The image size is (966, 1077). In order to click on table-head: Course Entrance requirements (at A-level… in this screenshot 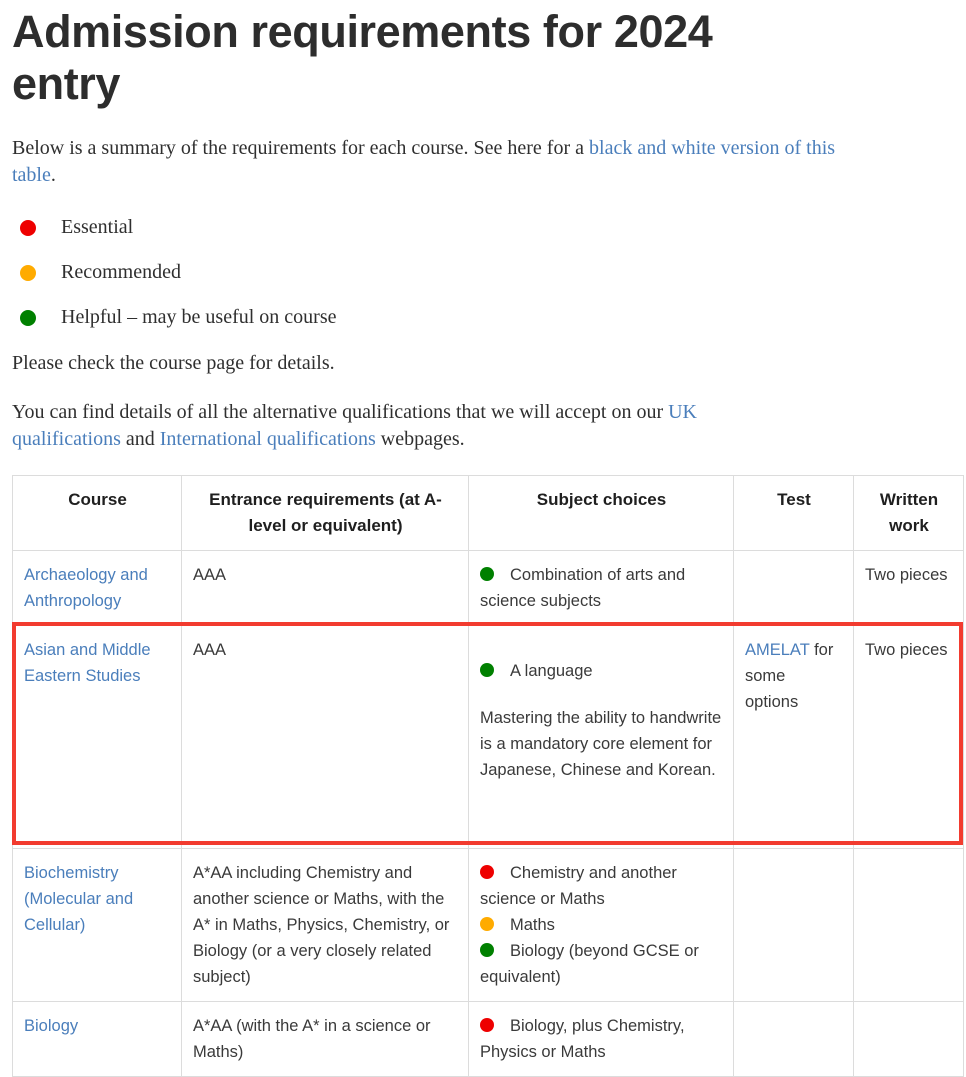, I will do `click(488, 513)`.